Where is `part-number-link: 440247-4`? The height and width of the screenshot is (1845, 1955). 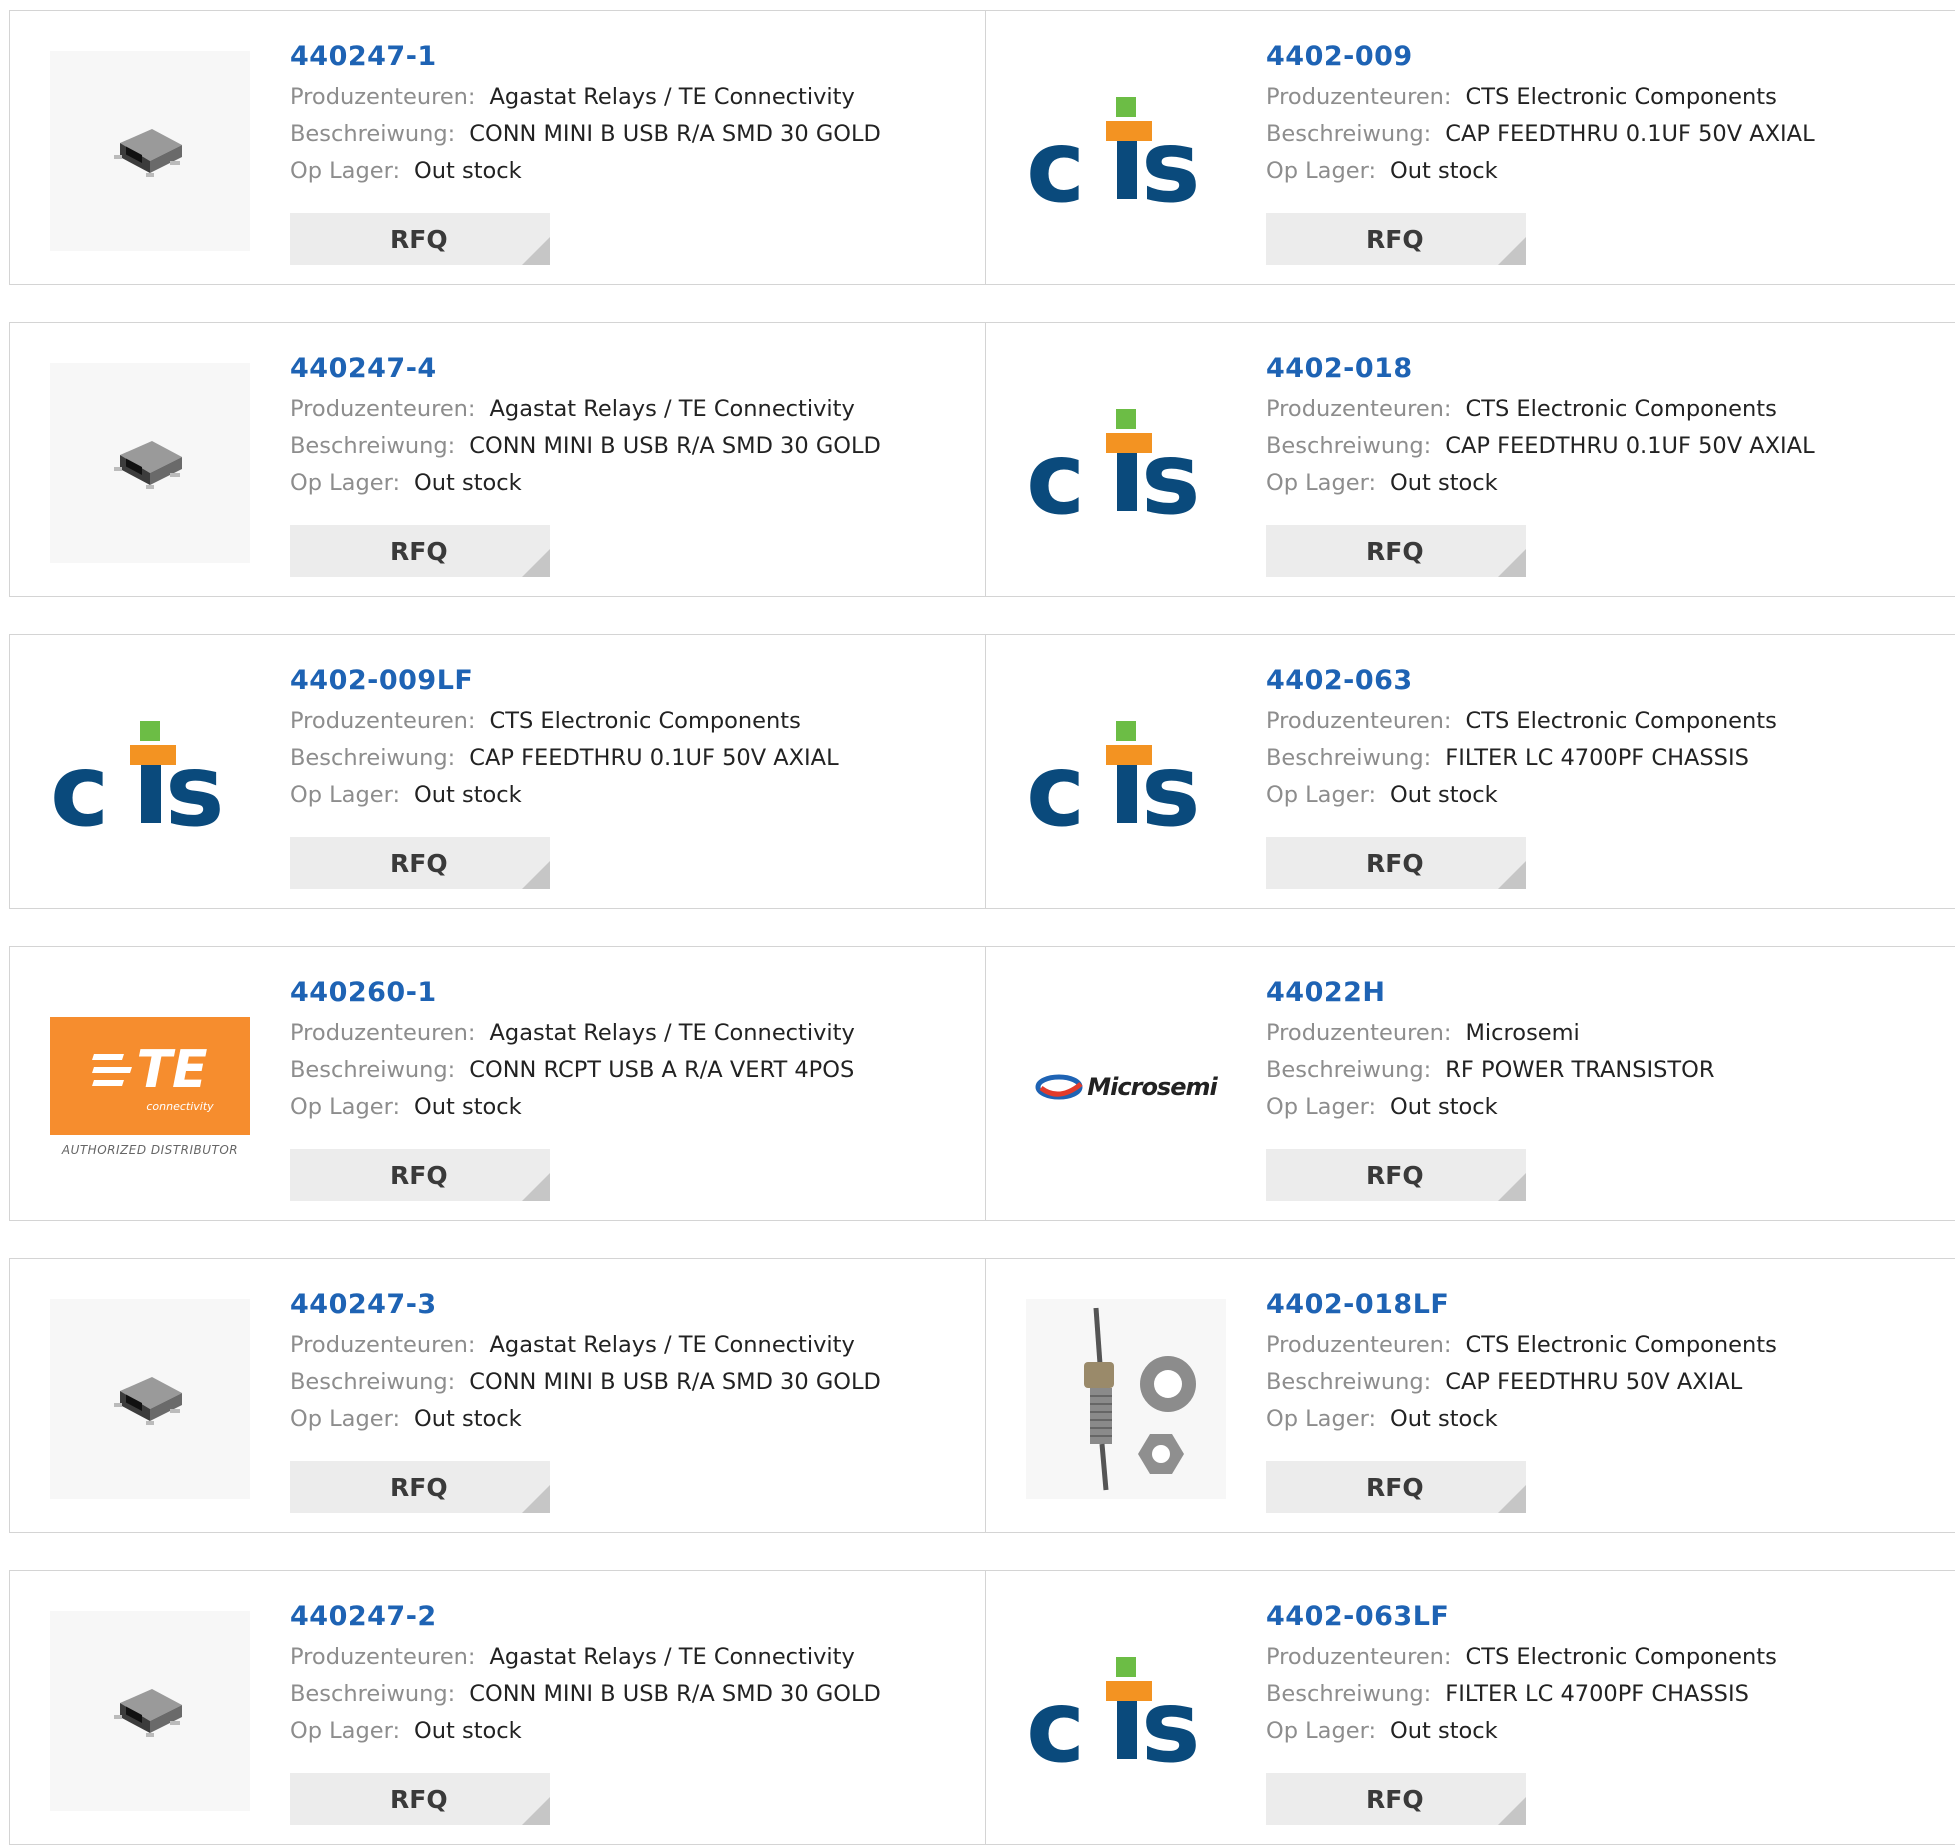 part-number-link: 440247-4 is located at coordinates (627, 368).